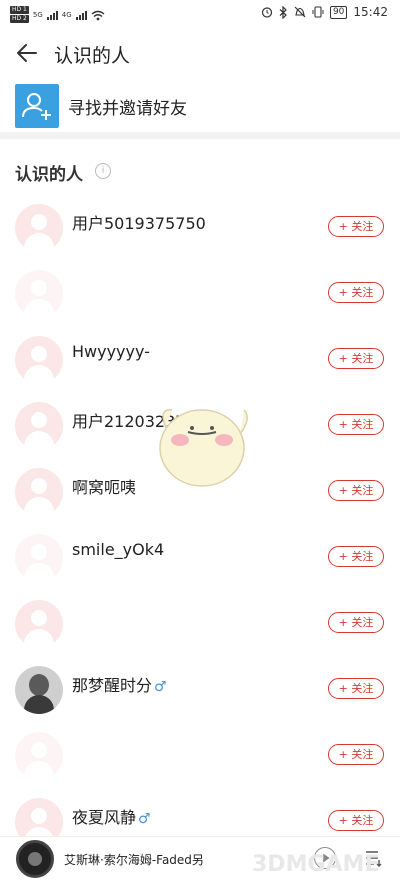 Image resolution: width=400 pixels, height=888 pixels. What do you see at coordinates (338, 12) in the screenshot?
I see `battery-indicator: 90` at bounding box center [338, 12].